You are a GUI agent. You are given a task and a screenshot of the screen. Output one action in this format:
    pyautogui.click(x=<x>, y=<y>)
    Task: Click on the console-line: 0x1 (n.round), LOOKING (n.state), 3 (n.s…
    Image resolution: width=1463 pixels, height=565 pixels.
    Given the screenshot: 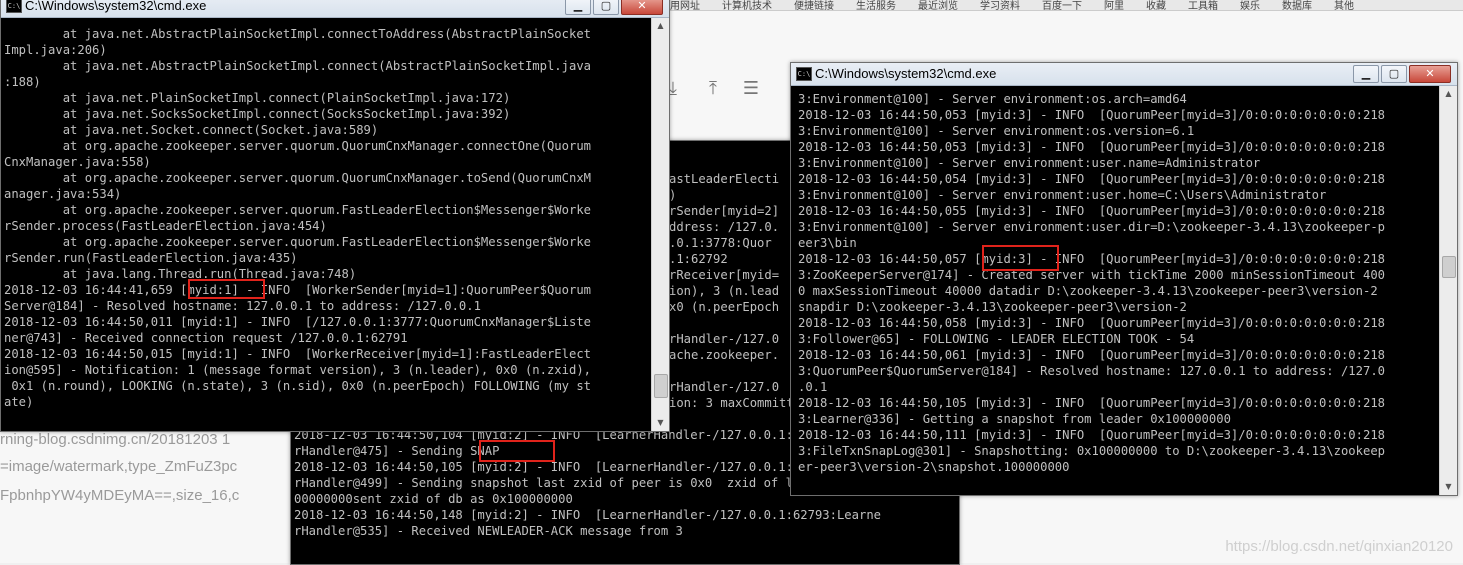 What is the action you would take?
    pyautogui.click(x=297, y=386)
    